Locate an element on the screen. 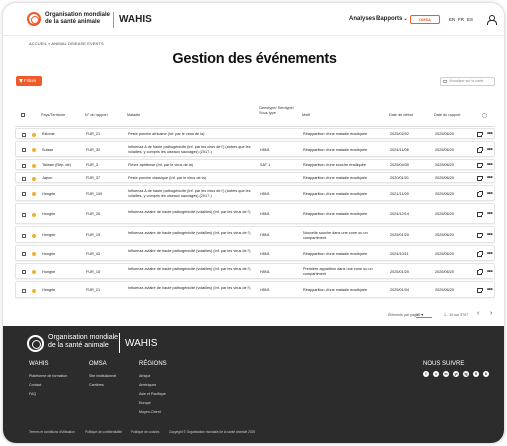  cell-report: FUR_21 is located at coordinates (93, 134).